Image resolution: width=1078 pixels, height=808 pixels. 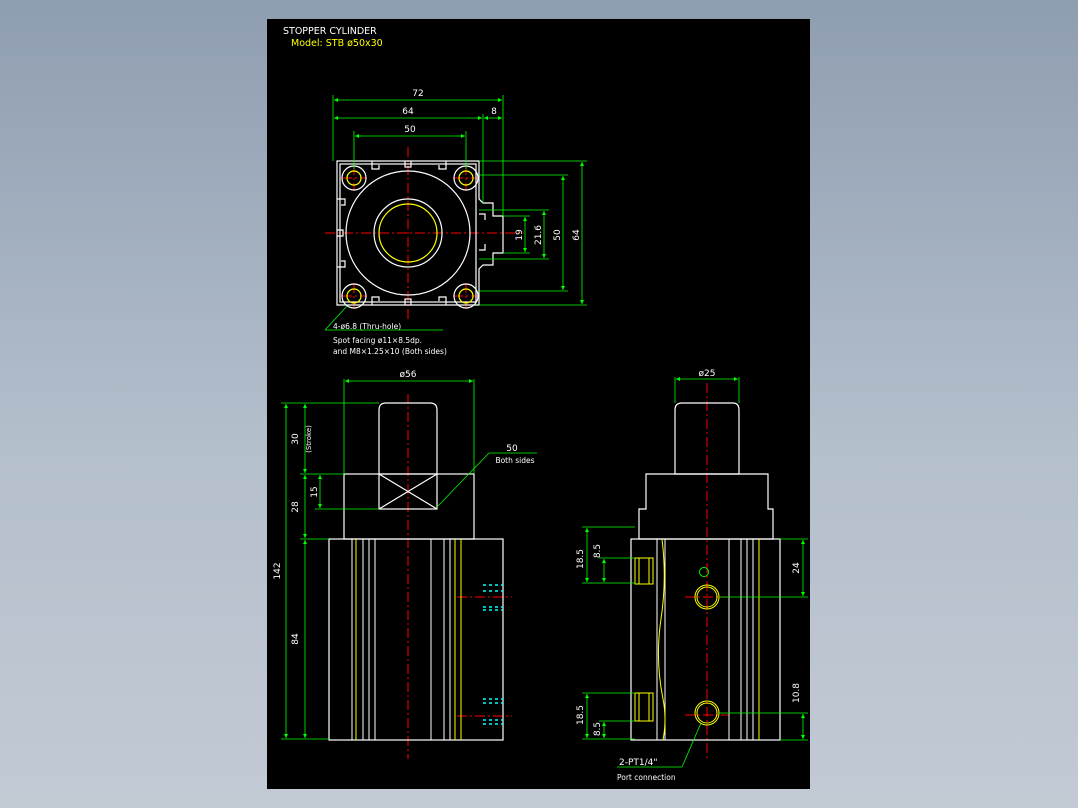 I want to click on dim-64-height: 64, so click(x=577, y=235).